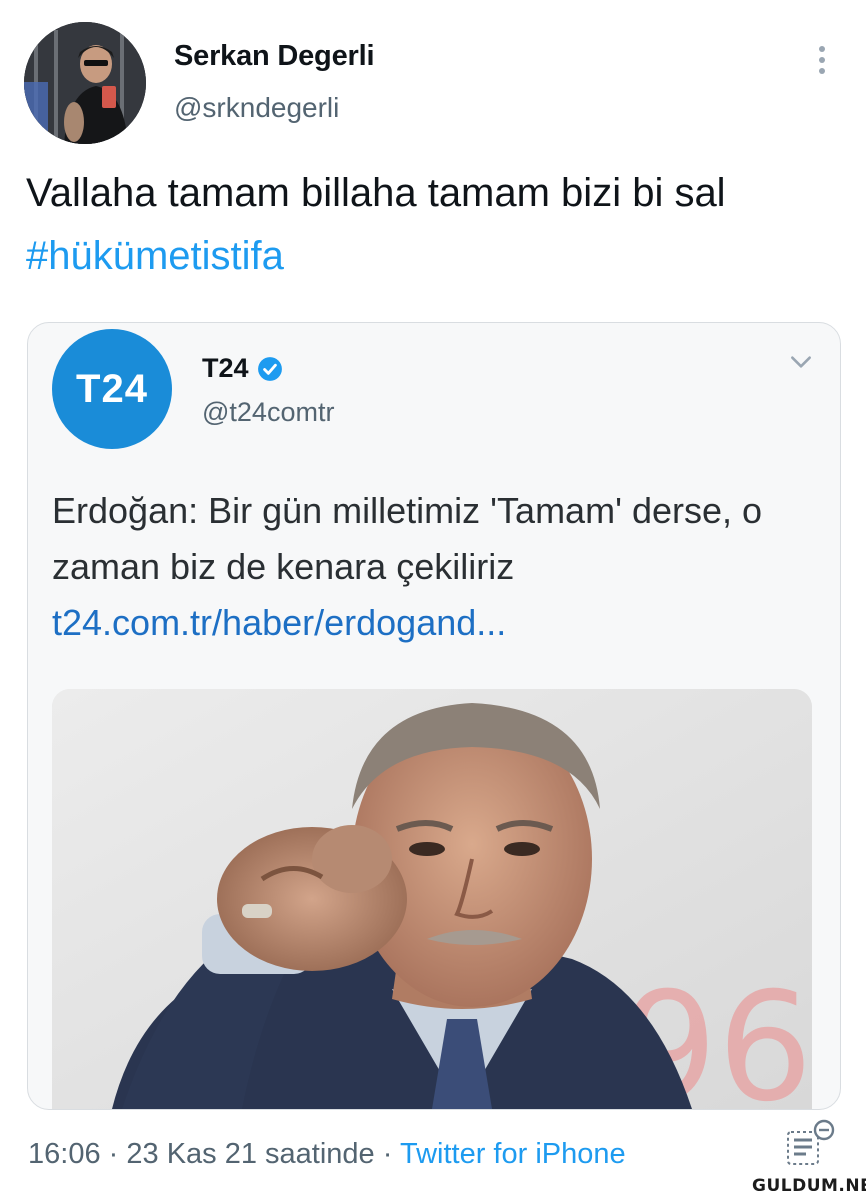 This screenshot has height=1200, width=866. Describe the element at coordinates (801, 362) in the screenshot. I see `chevron-down-icon` at that location.